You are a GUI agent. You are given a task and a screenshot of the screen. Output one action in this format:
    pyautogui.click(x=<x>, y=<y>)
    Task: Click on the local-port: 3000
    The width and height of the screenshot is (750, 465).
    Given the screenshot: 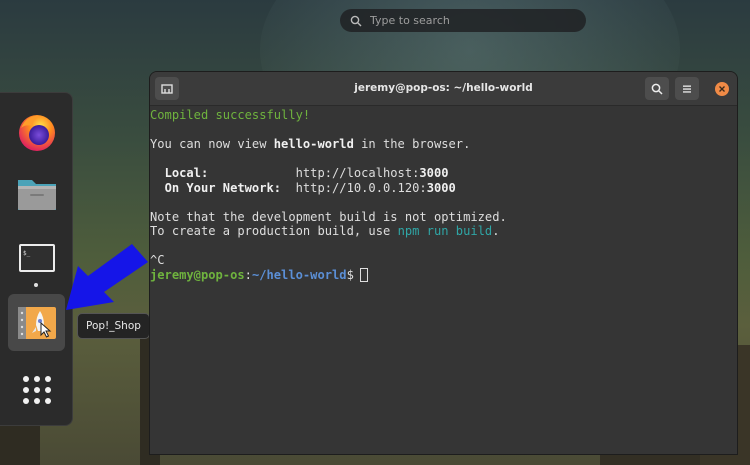 What is the action you would take?
    pyautogui.click(x=434, y=173)
    